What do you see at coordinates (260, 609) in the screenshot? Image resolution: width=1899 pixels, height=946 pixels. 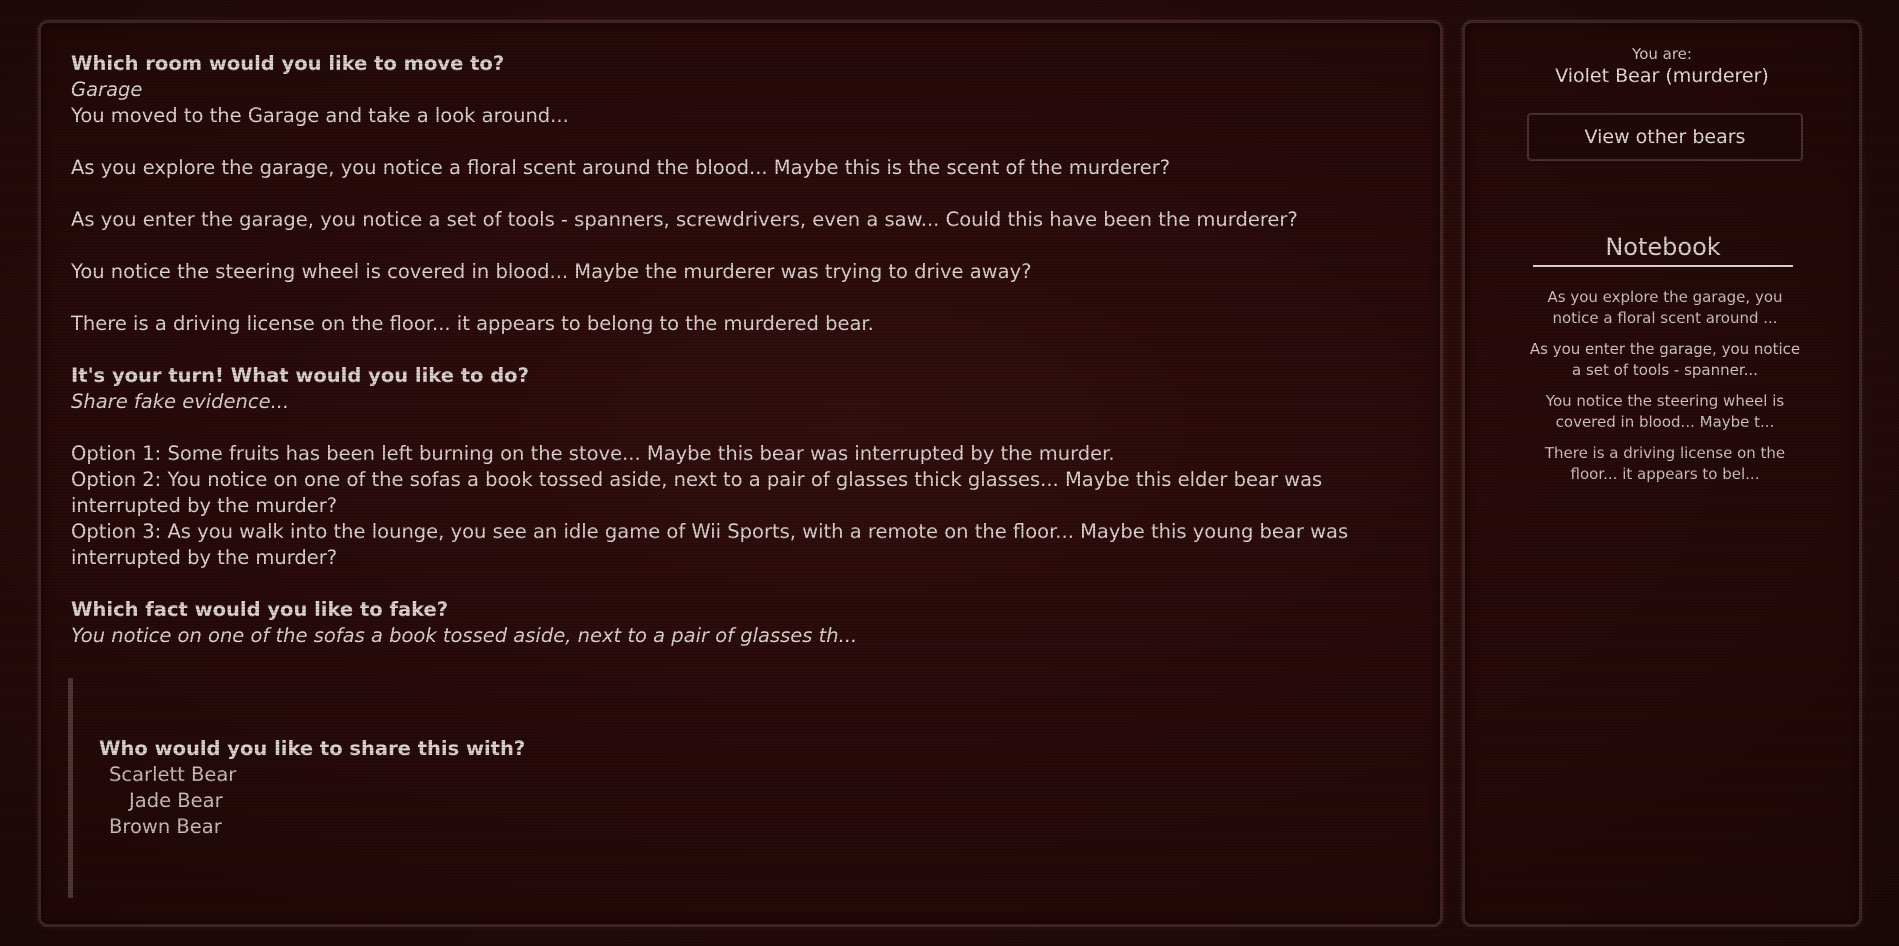 I see `fake-question: Which fact would you like to fake?` at bounding box center [260, 609].